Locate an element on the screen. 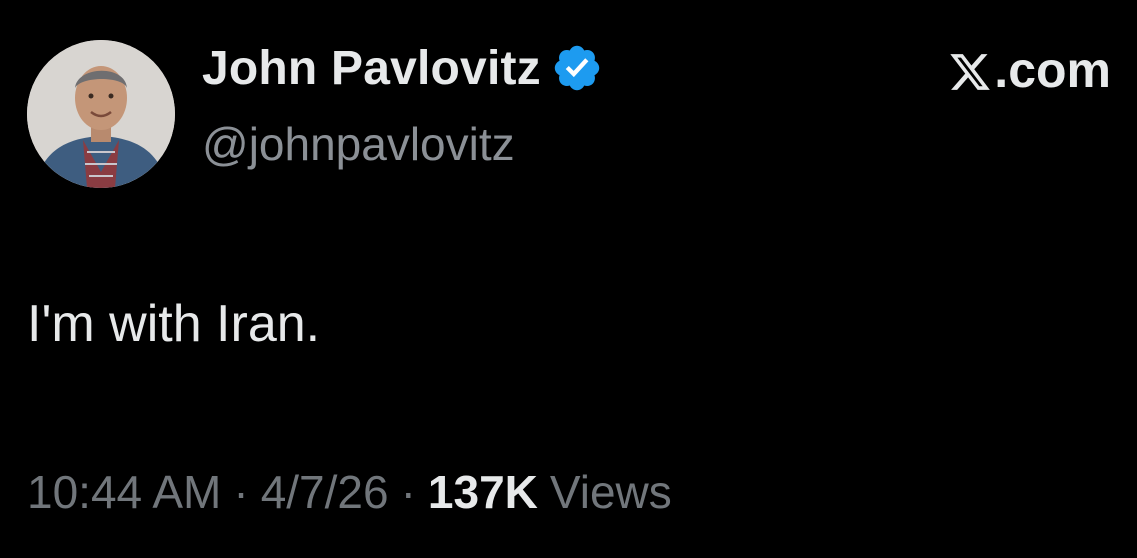 The height and width of the screenshot is (558, 1137). avatar-image is located at coordinates (101, 114).